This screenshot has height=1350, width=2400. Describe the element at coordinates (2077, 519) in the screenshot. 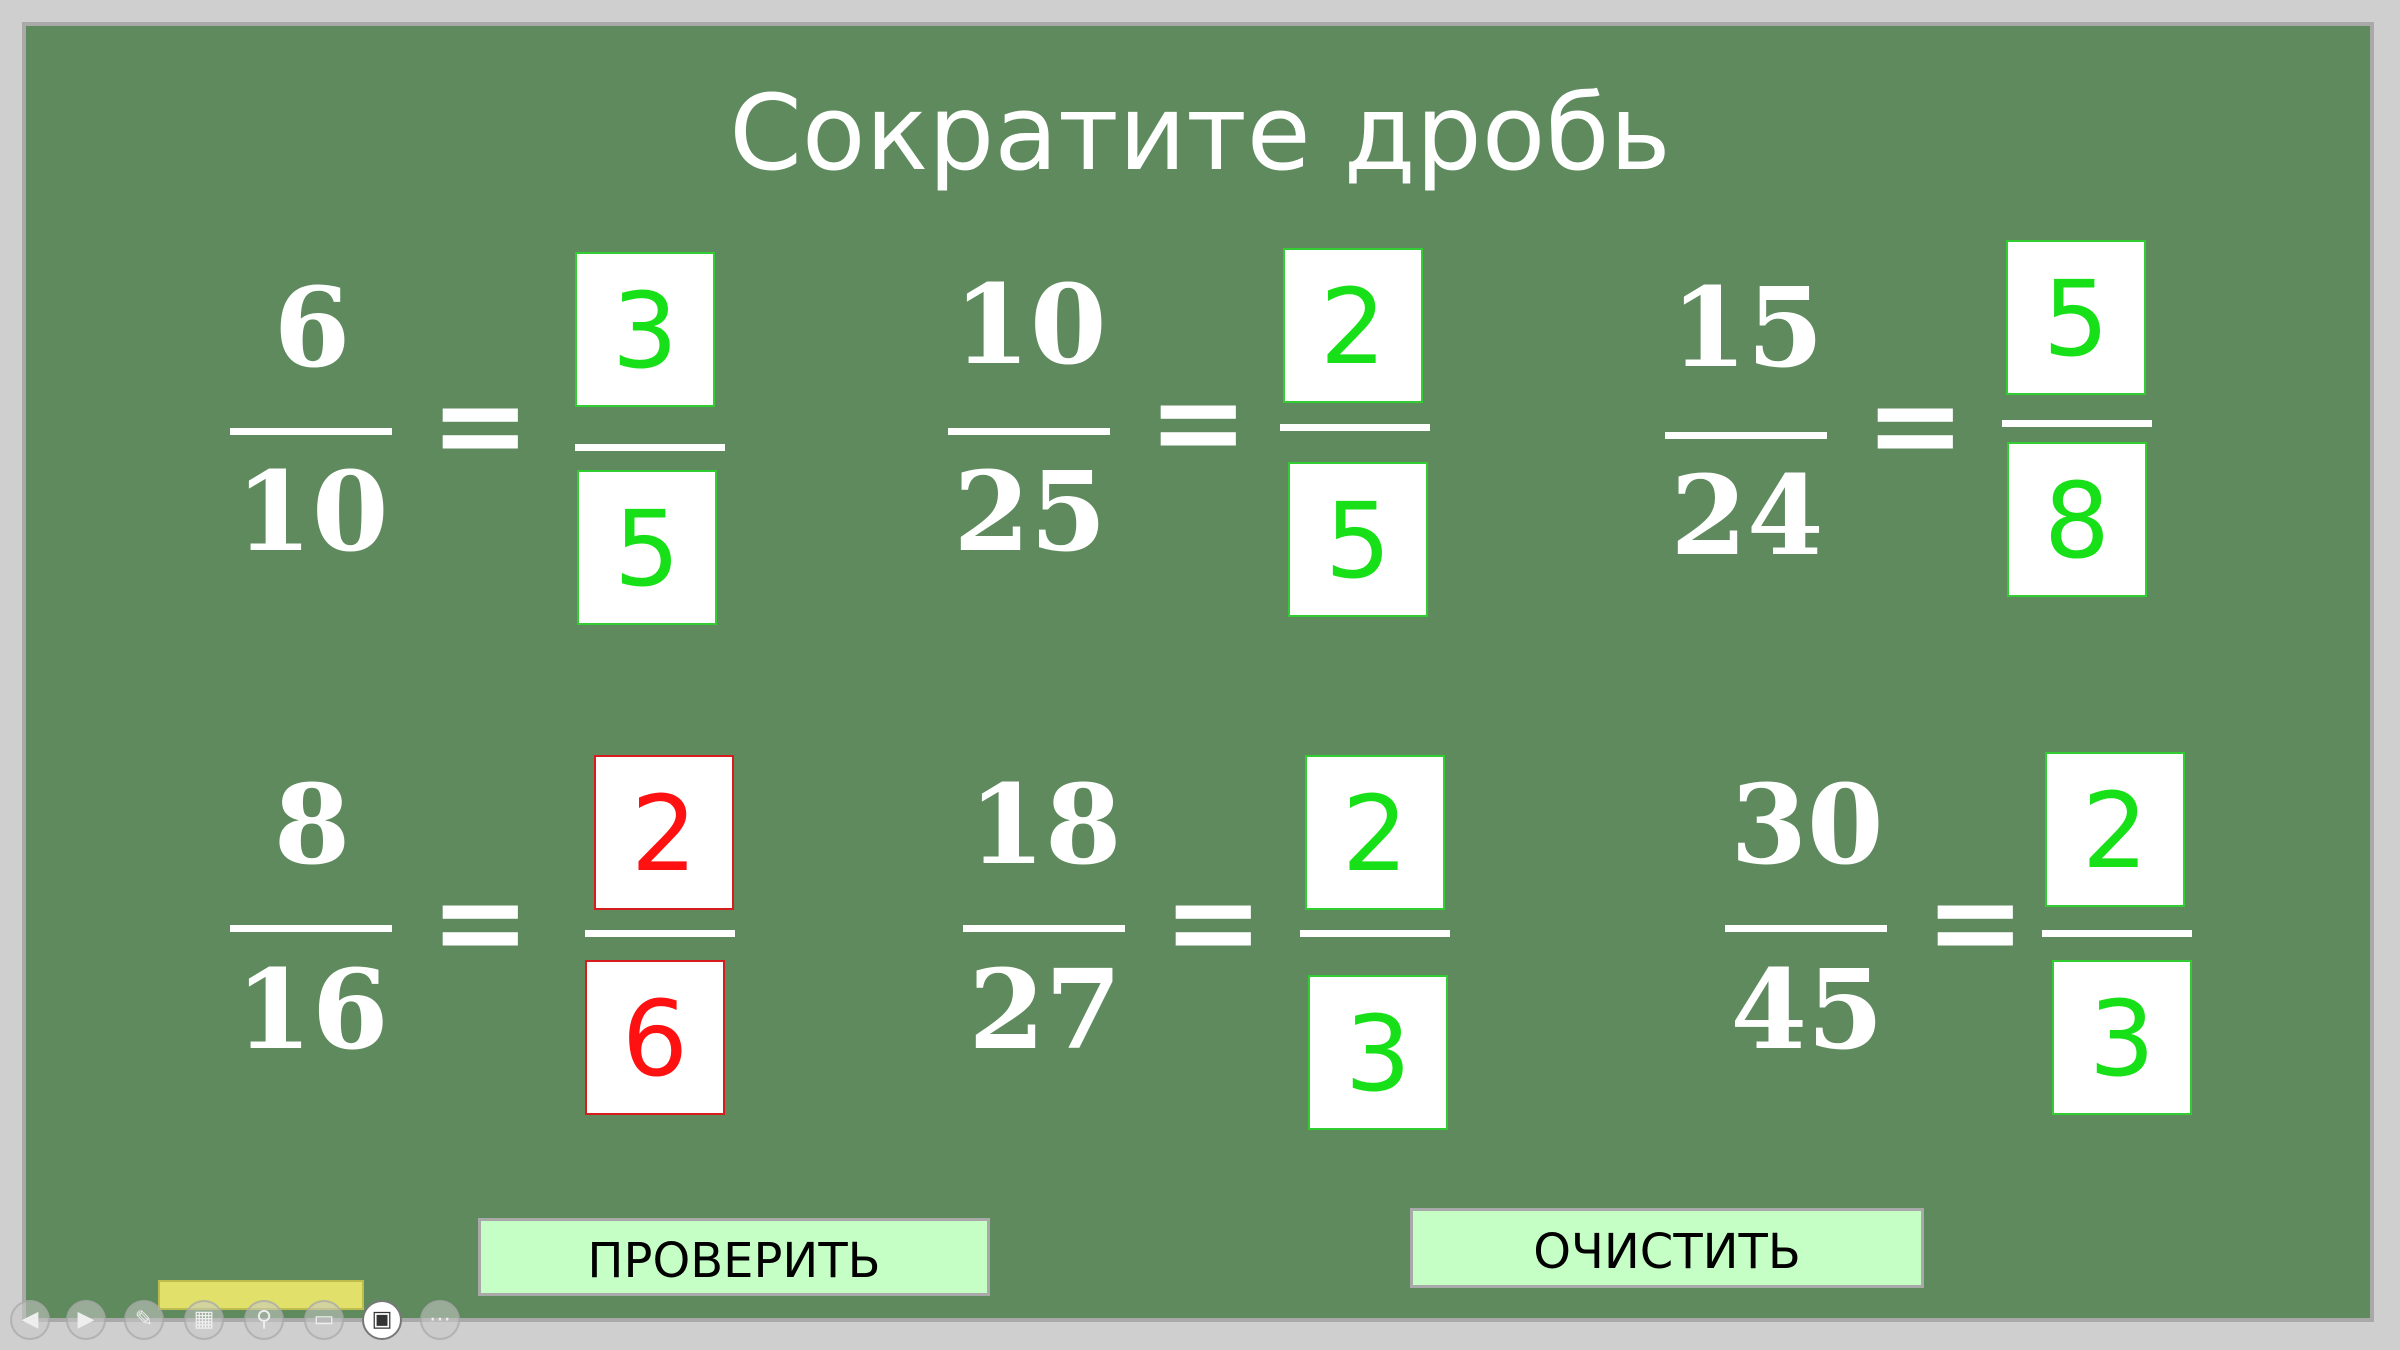

I see `answer-denominator-input: 8` at that location.